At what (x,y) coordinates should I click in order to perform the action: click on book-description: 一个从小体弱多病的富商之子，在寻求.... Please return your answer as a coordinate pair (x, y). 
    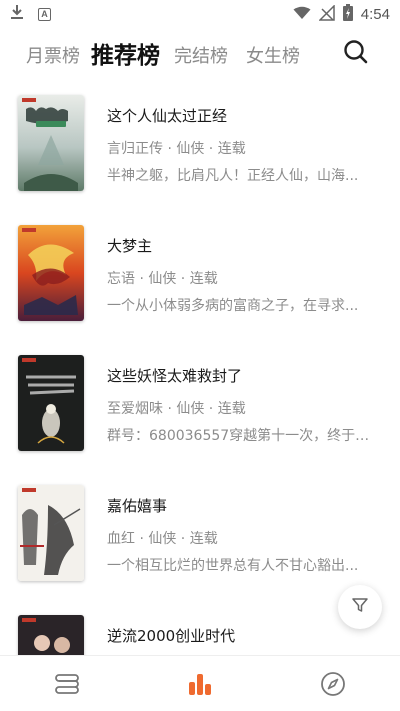
    Looking at the image, I should click on (233, 306).